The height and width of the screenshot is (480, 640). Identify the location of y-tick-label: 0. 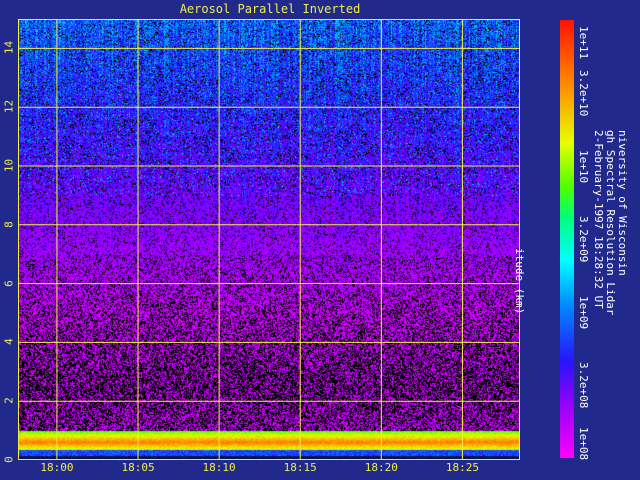
(9, 459).